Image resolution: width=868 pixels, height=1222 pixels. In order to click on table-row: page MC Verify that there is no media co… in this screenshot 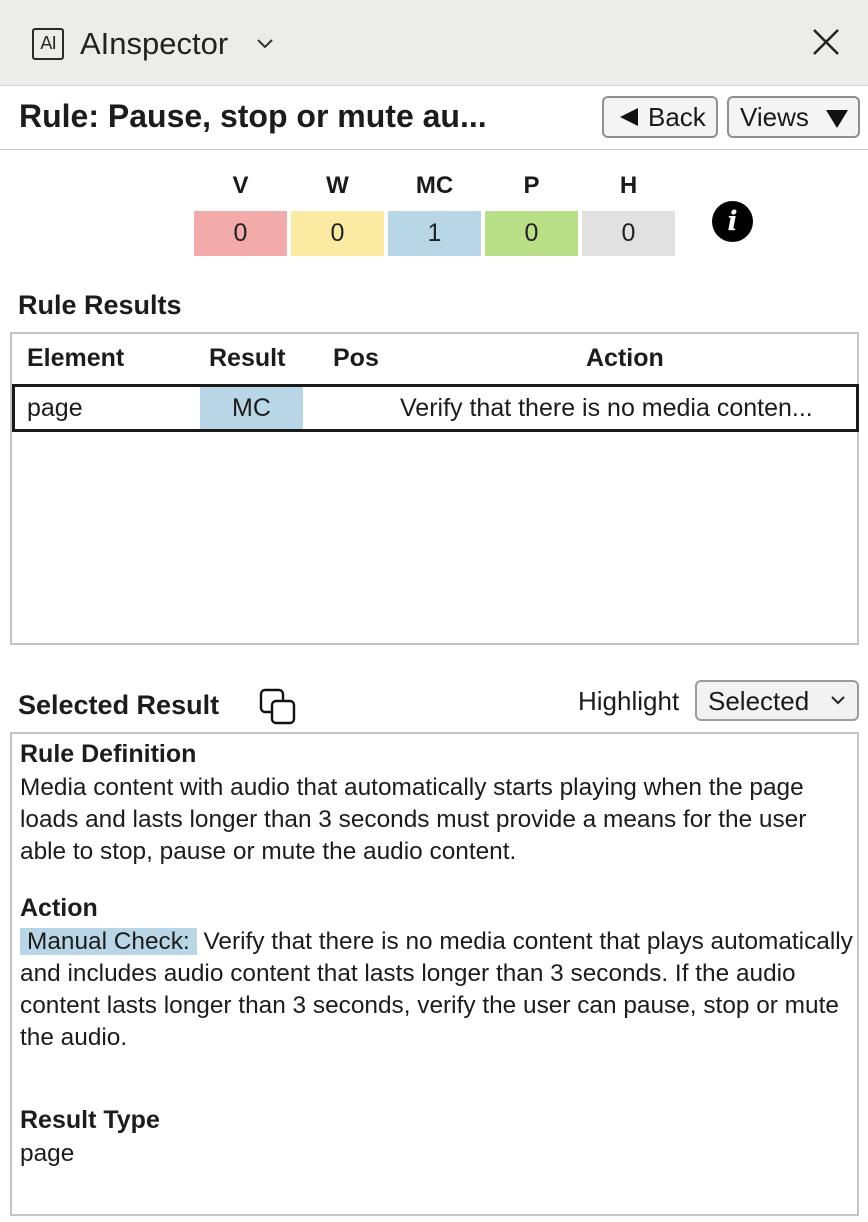, I will do `click(435, 408)`.